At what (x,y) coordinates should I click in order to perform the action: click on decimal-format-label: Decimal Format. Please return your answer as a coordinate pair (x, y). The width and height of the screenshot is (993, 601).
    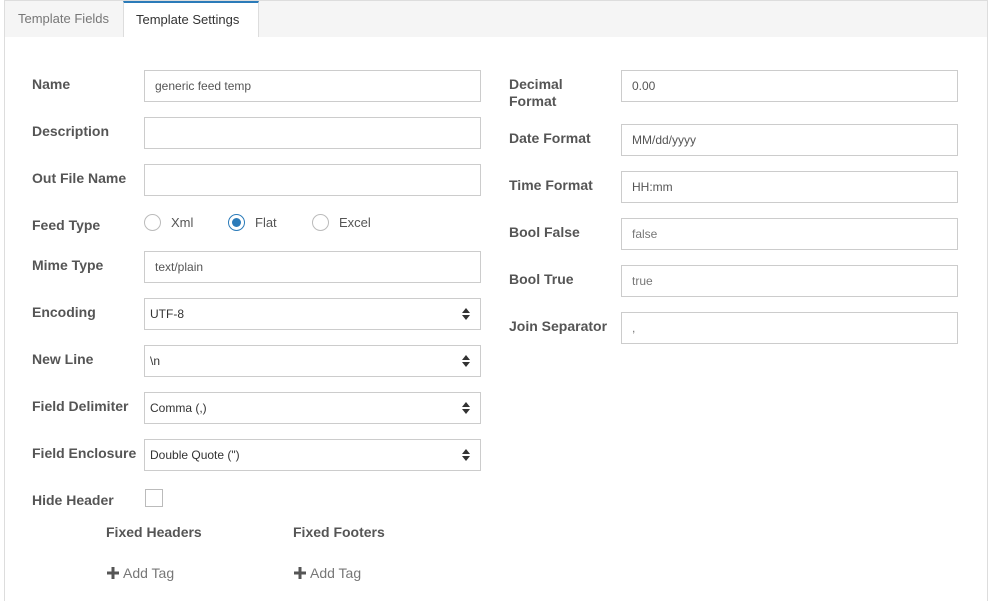
    Looking at the image, I should click on (536, 93).